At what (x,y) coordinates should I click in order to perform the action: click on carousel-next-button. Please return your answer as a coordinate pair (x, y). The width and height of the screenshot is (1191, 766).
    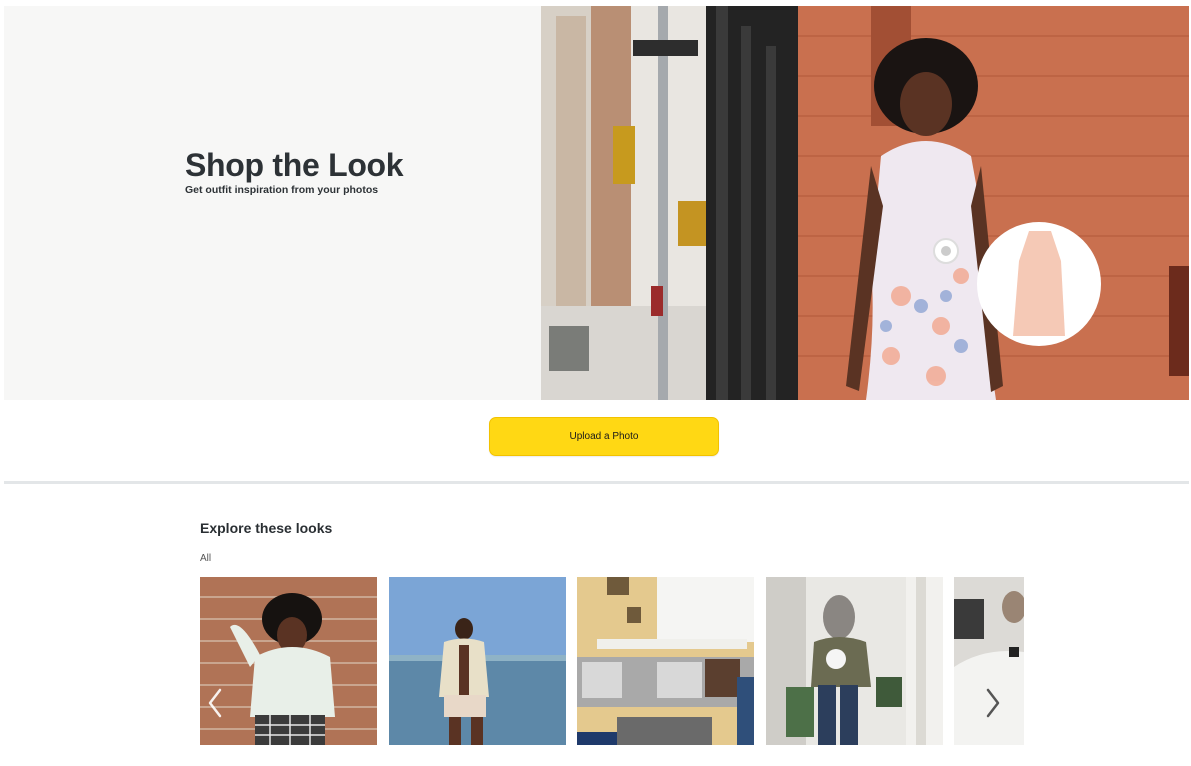
    Looking at the image, I should click on (993, 703).